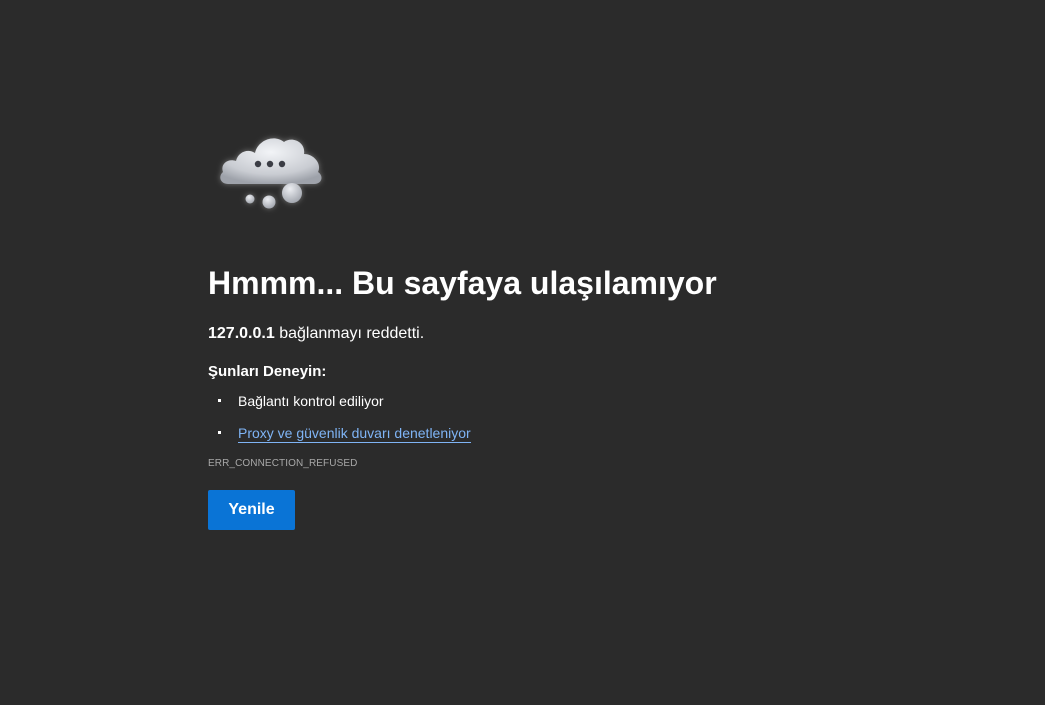 The width and height of the screenshot is (1045, 705). I want to click on error-code: ERR_CONNECTION_REFUSED, so click(283, 463).